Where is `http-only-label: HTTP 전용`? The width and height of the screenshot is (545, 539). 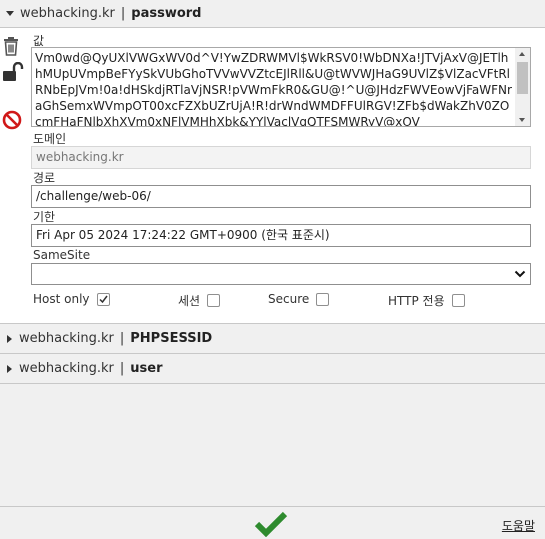
http-only-label: HTTP 전용 is located at coordinates (416, 301).